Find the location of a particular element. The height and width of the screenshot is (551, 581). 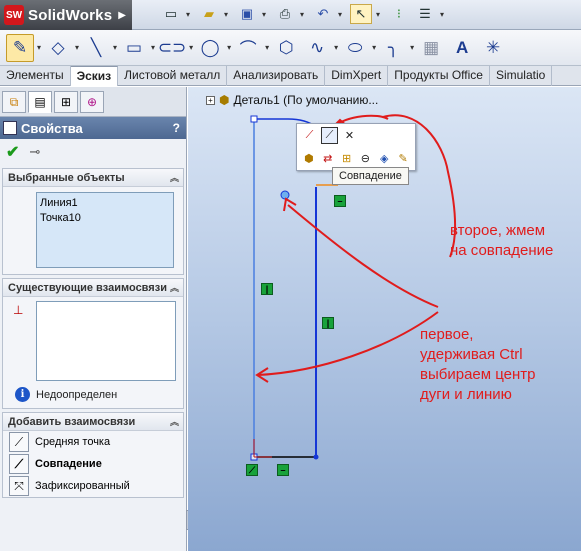

text-icon: A is located at coordinates (462, 48).